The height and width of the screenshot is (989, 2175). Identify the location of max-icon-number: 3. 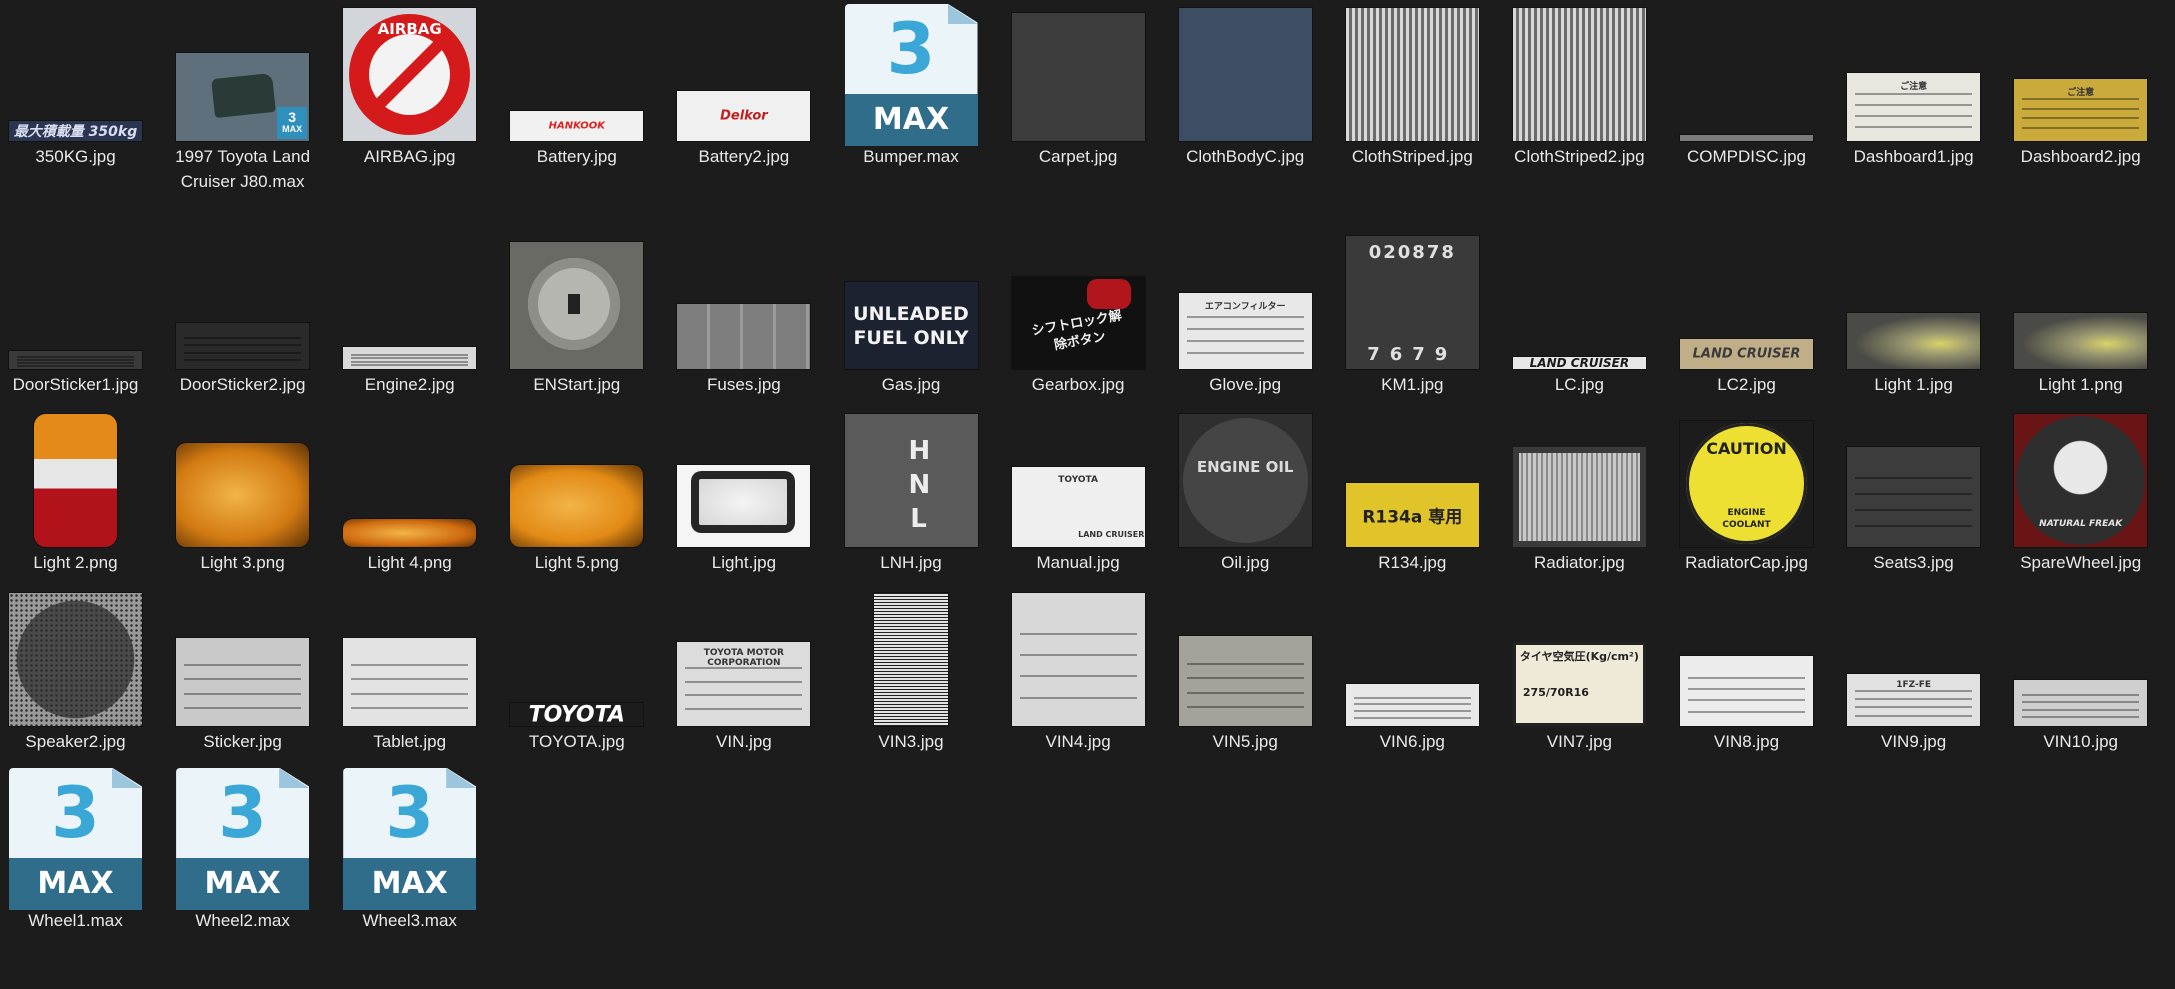
(242, 813).